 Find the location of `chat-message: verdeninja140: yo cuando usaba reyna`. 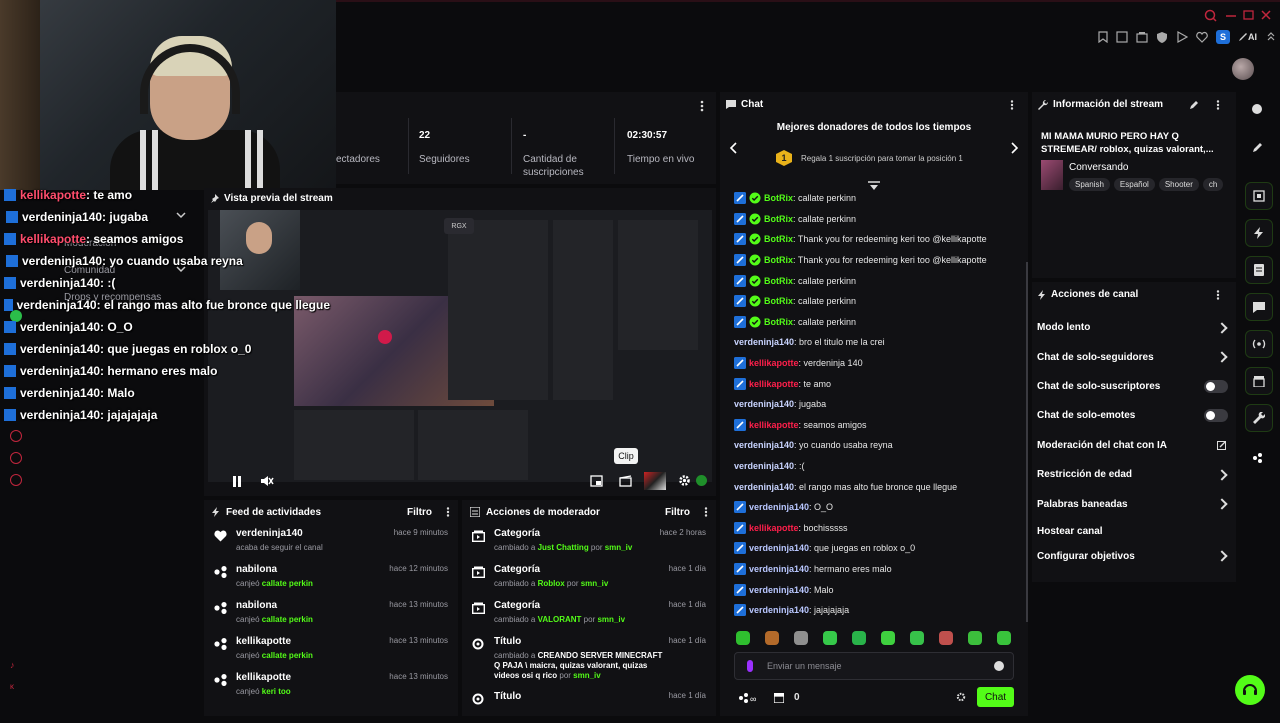

chat-message: verdeninja140: yo cuando usaba reyna is located at coordinates (872, 445).